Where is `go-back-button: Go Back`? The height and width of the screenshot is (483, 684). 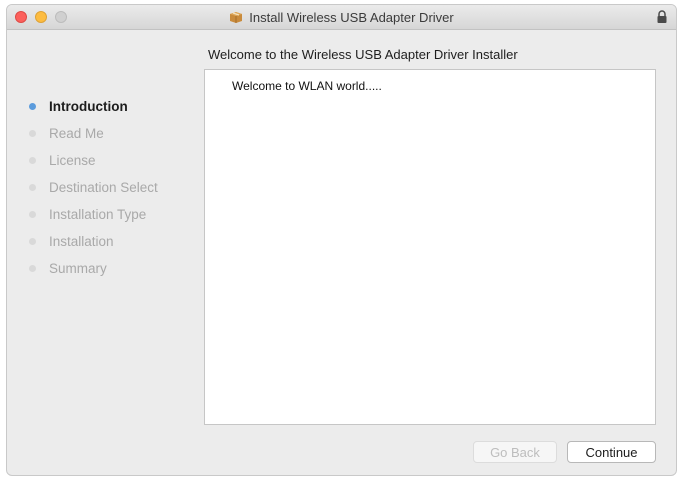
go-back-button: Go Back is located at coordinates (515, 452).